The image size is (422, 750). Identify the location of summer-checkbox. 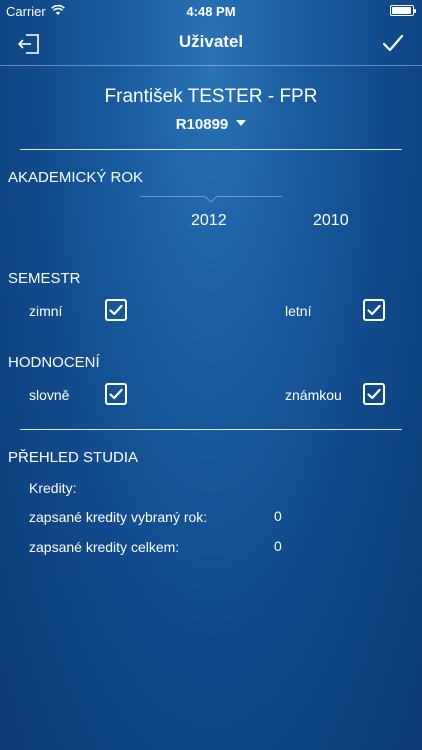
(374, 310).